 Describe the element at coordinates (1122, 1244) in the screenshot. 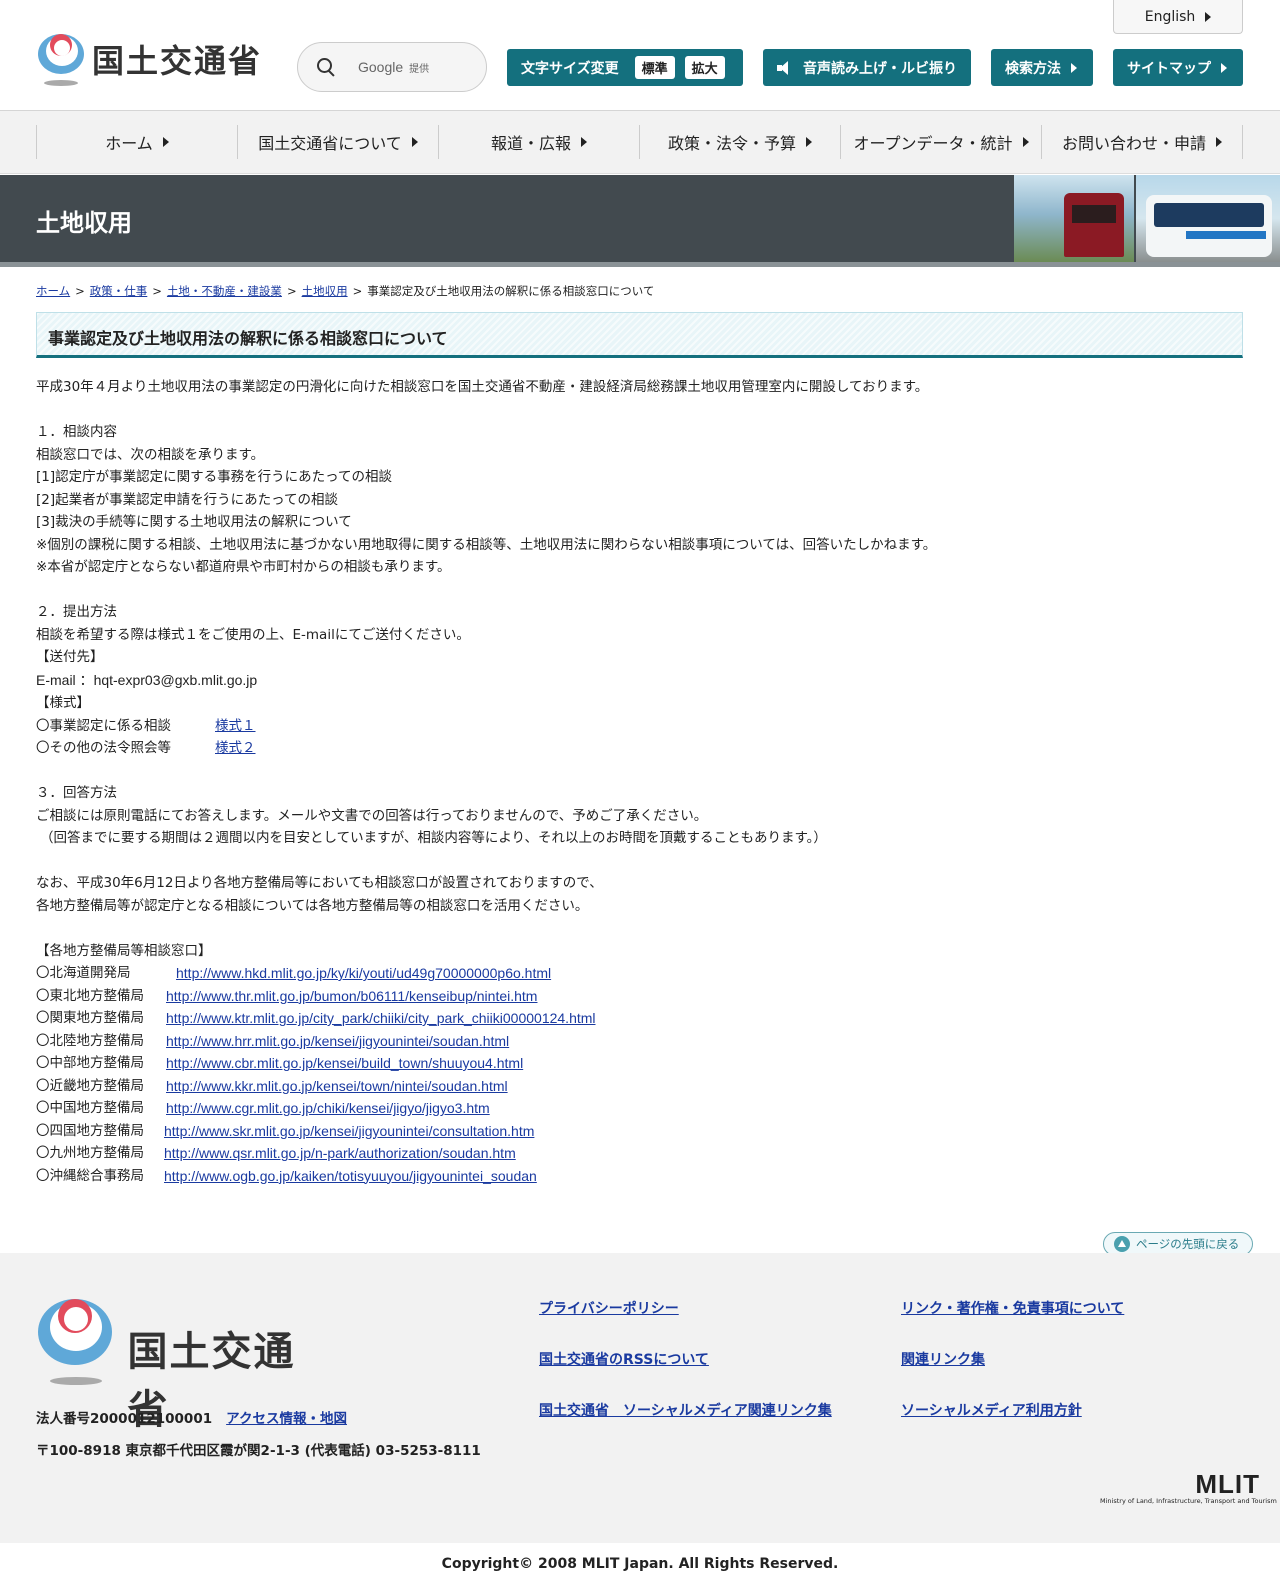

I see `arrow-up-icon` at that location.